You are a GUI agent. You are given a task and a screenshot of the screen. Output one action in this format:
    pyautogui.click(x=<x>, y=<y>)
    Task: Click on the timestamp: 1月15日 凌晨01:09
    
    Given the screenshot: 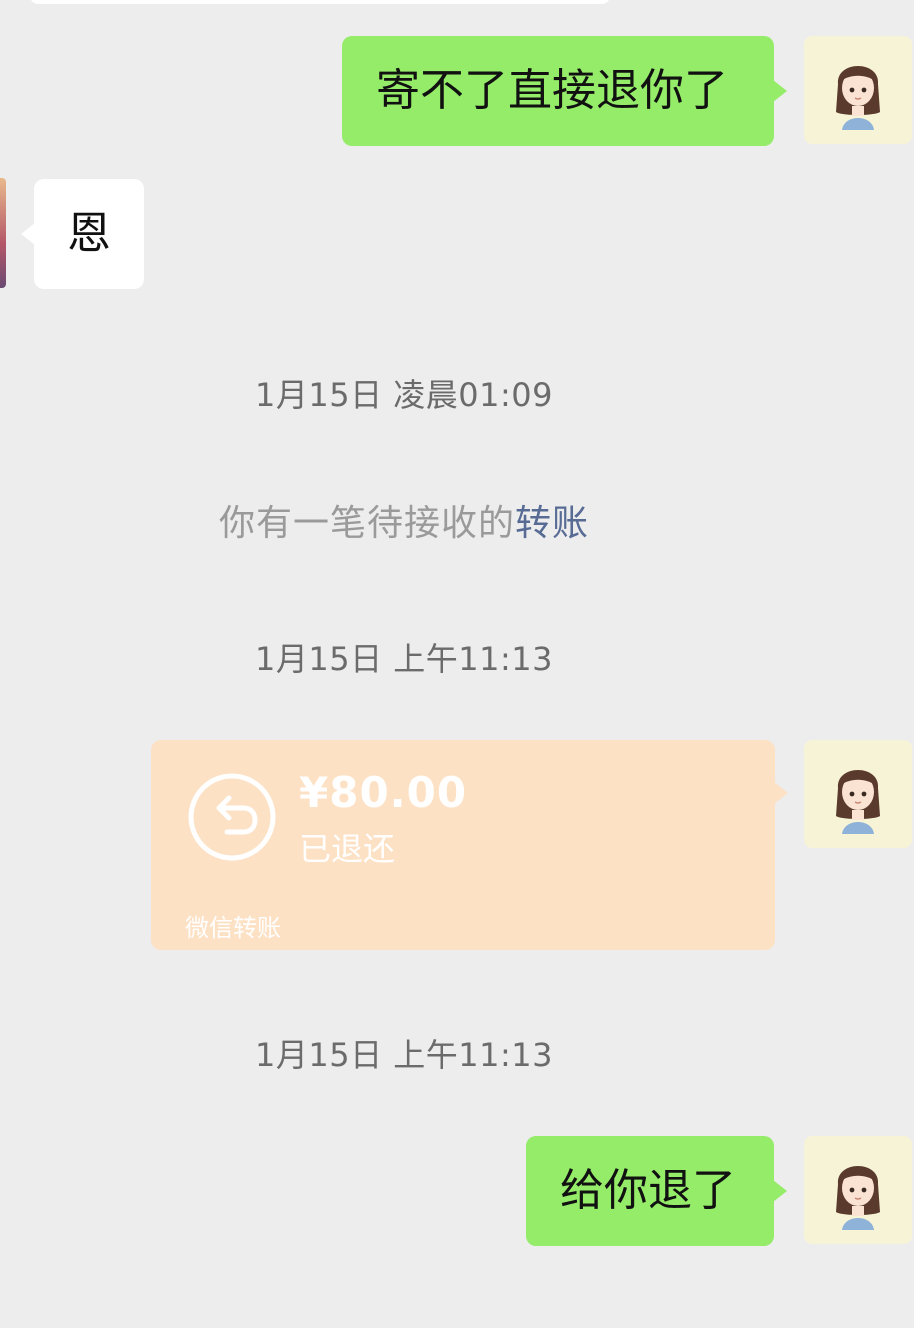 What is the action you would take?
    pyautogui.click(x=404, y=395)
    